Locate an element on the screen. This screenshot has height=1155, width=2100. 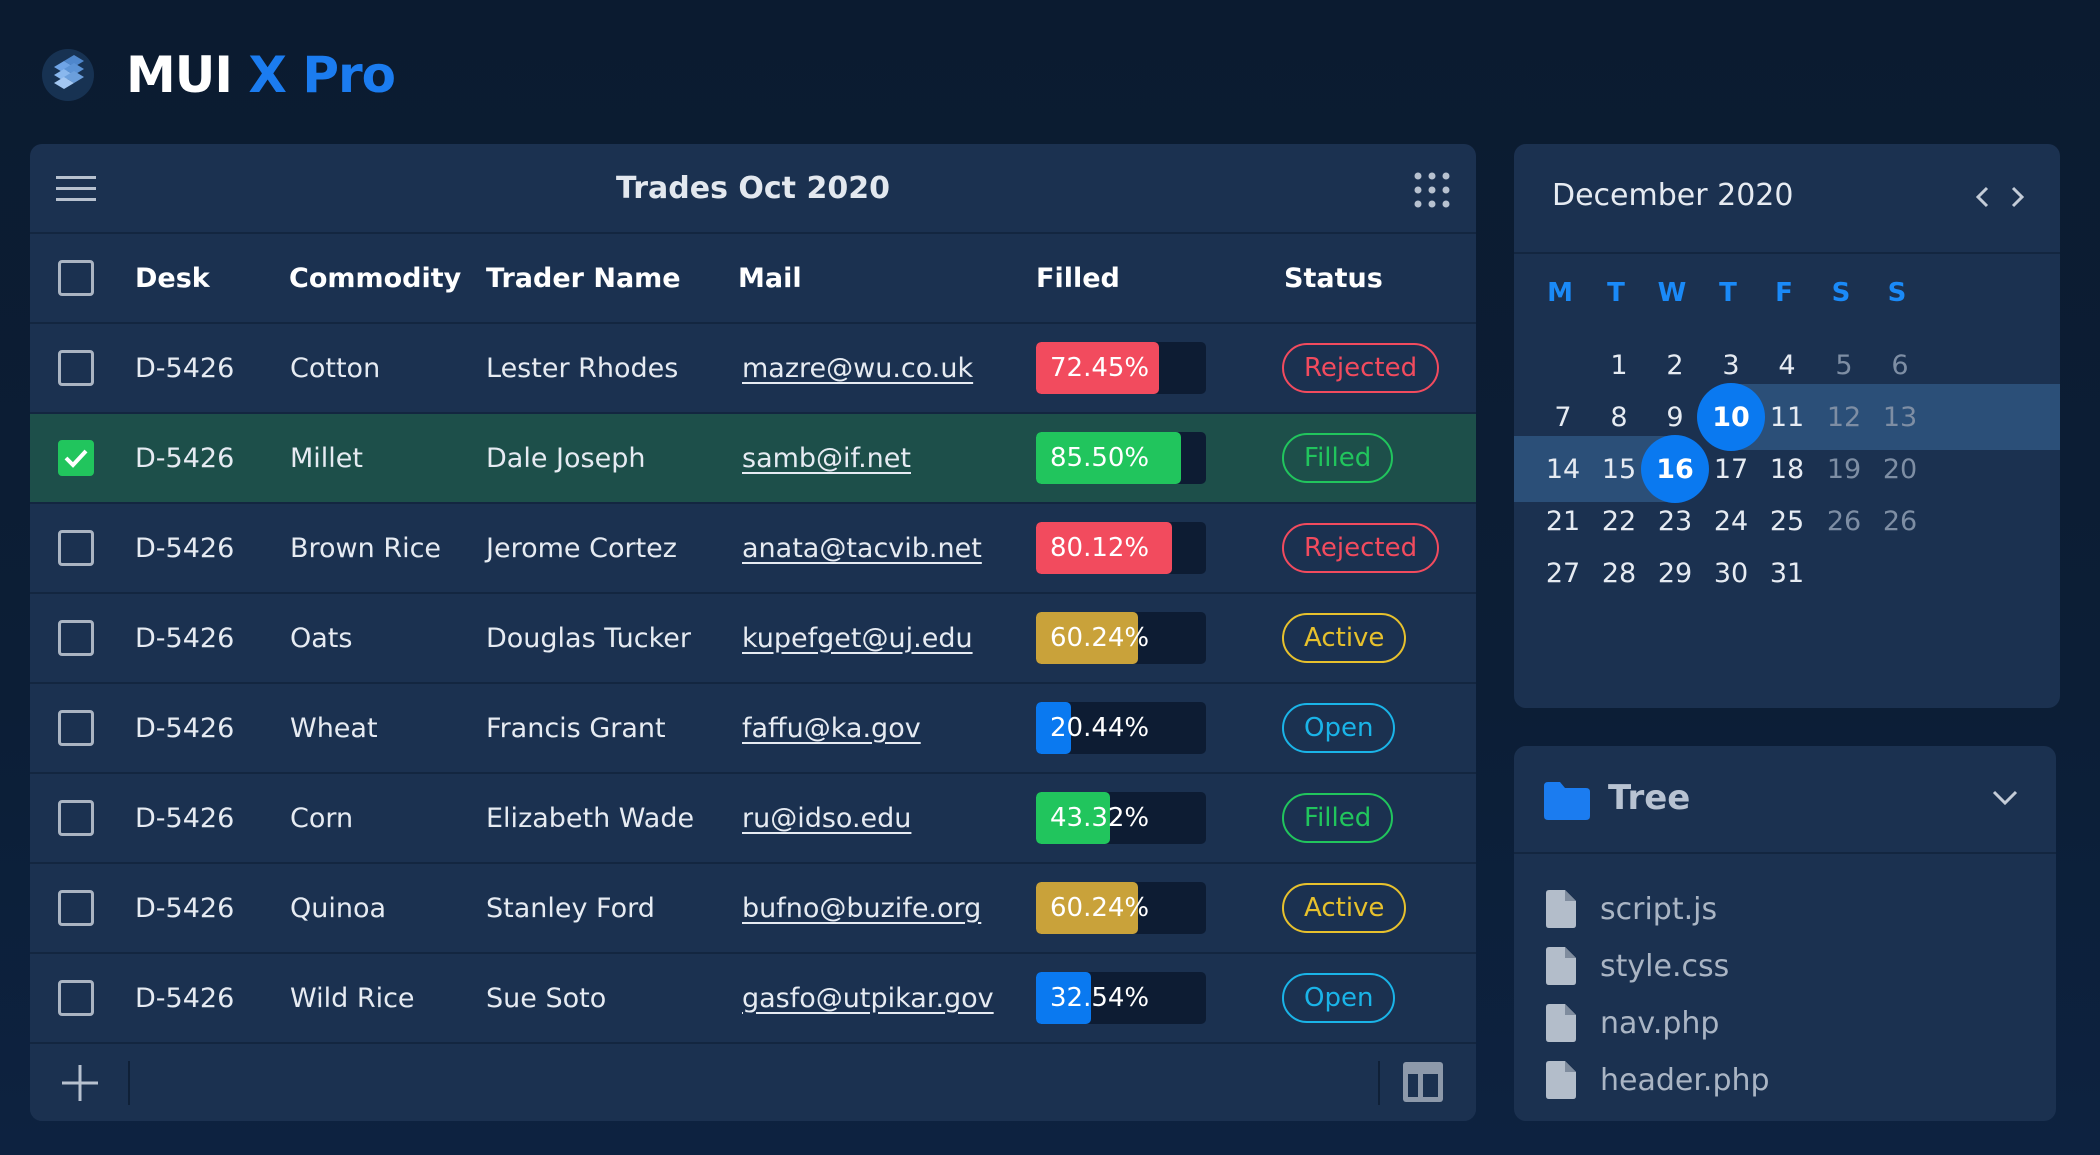
status-badge: Active is located at coordinates (1344, 908).